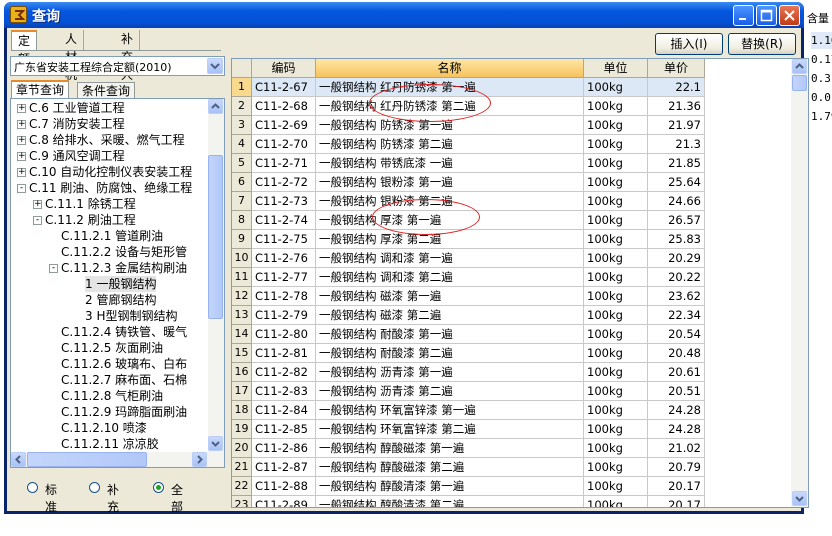 The width and height of the screenshot is (832, 536). Describe the element at coordinates (450, 391) in the screenshot. I see `cell-name: 一般钢结构 沥青漆 第二遍` at that location.